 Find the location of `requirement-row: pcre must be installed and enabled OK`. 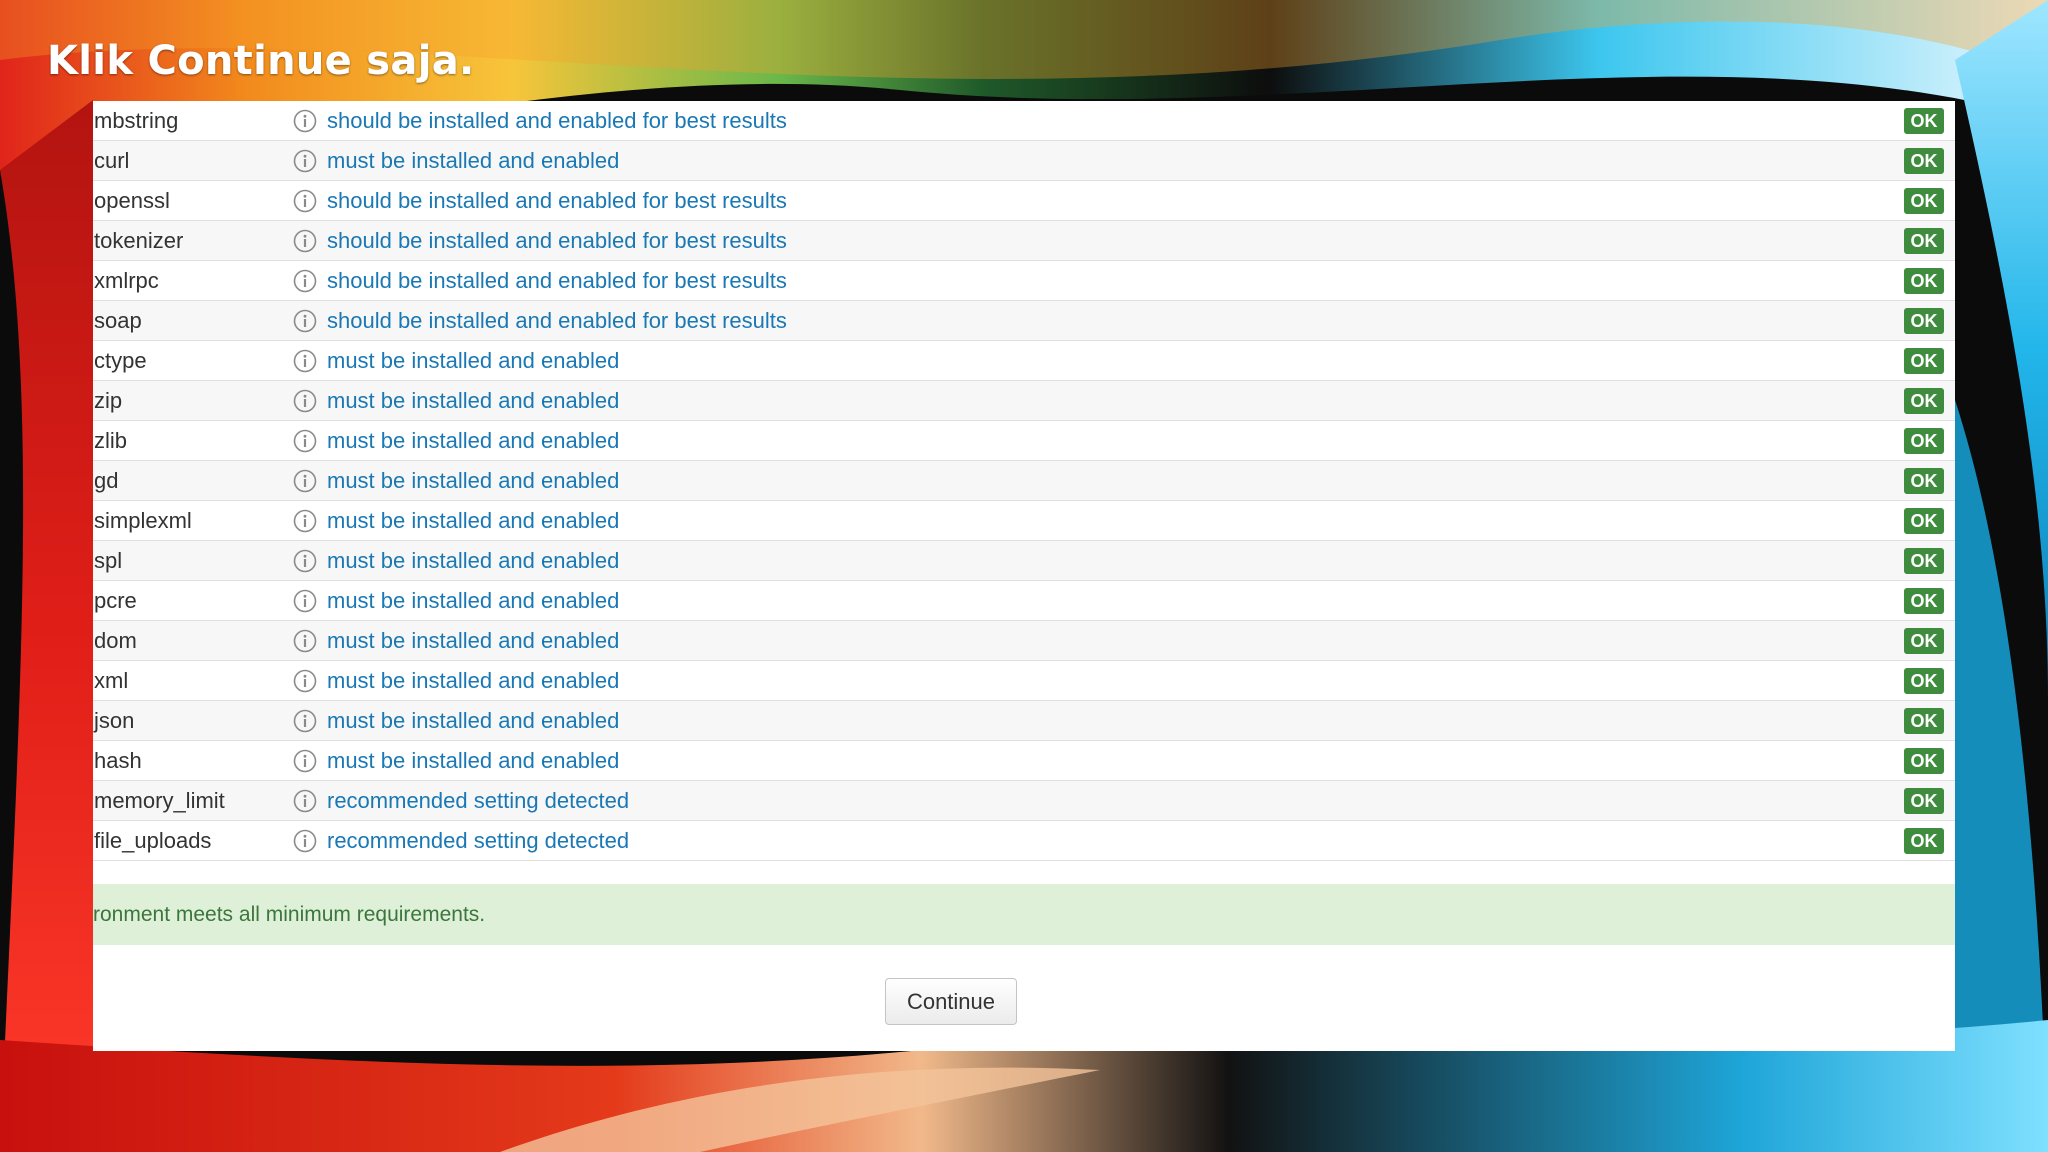

requirement-row: pcre must be installed and enabled OK is located at coordinates (1024, 601).